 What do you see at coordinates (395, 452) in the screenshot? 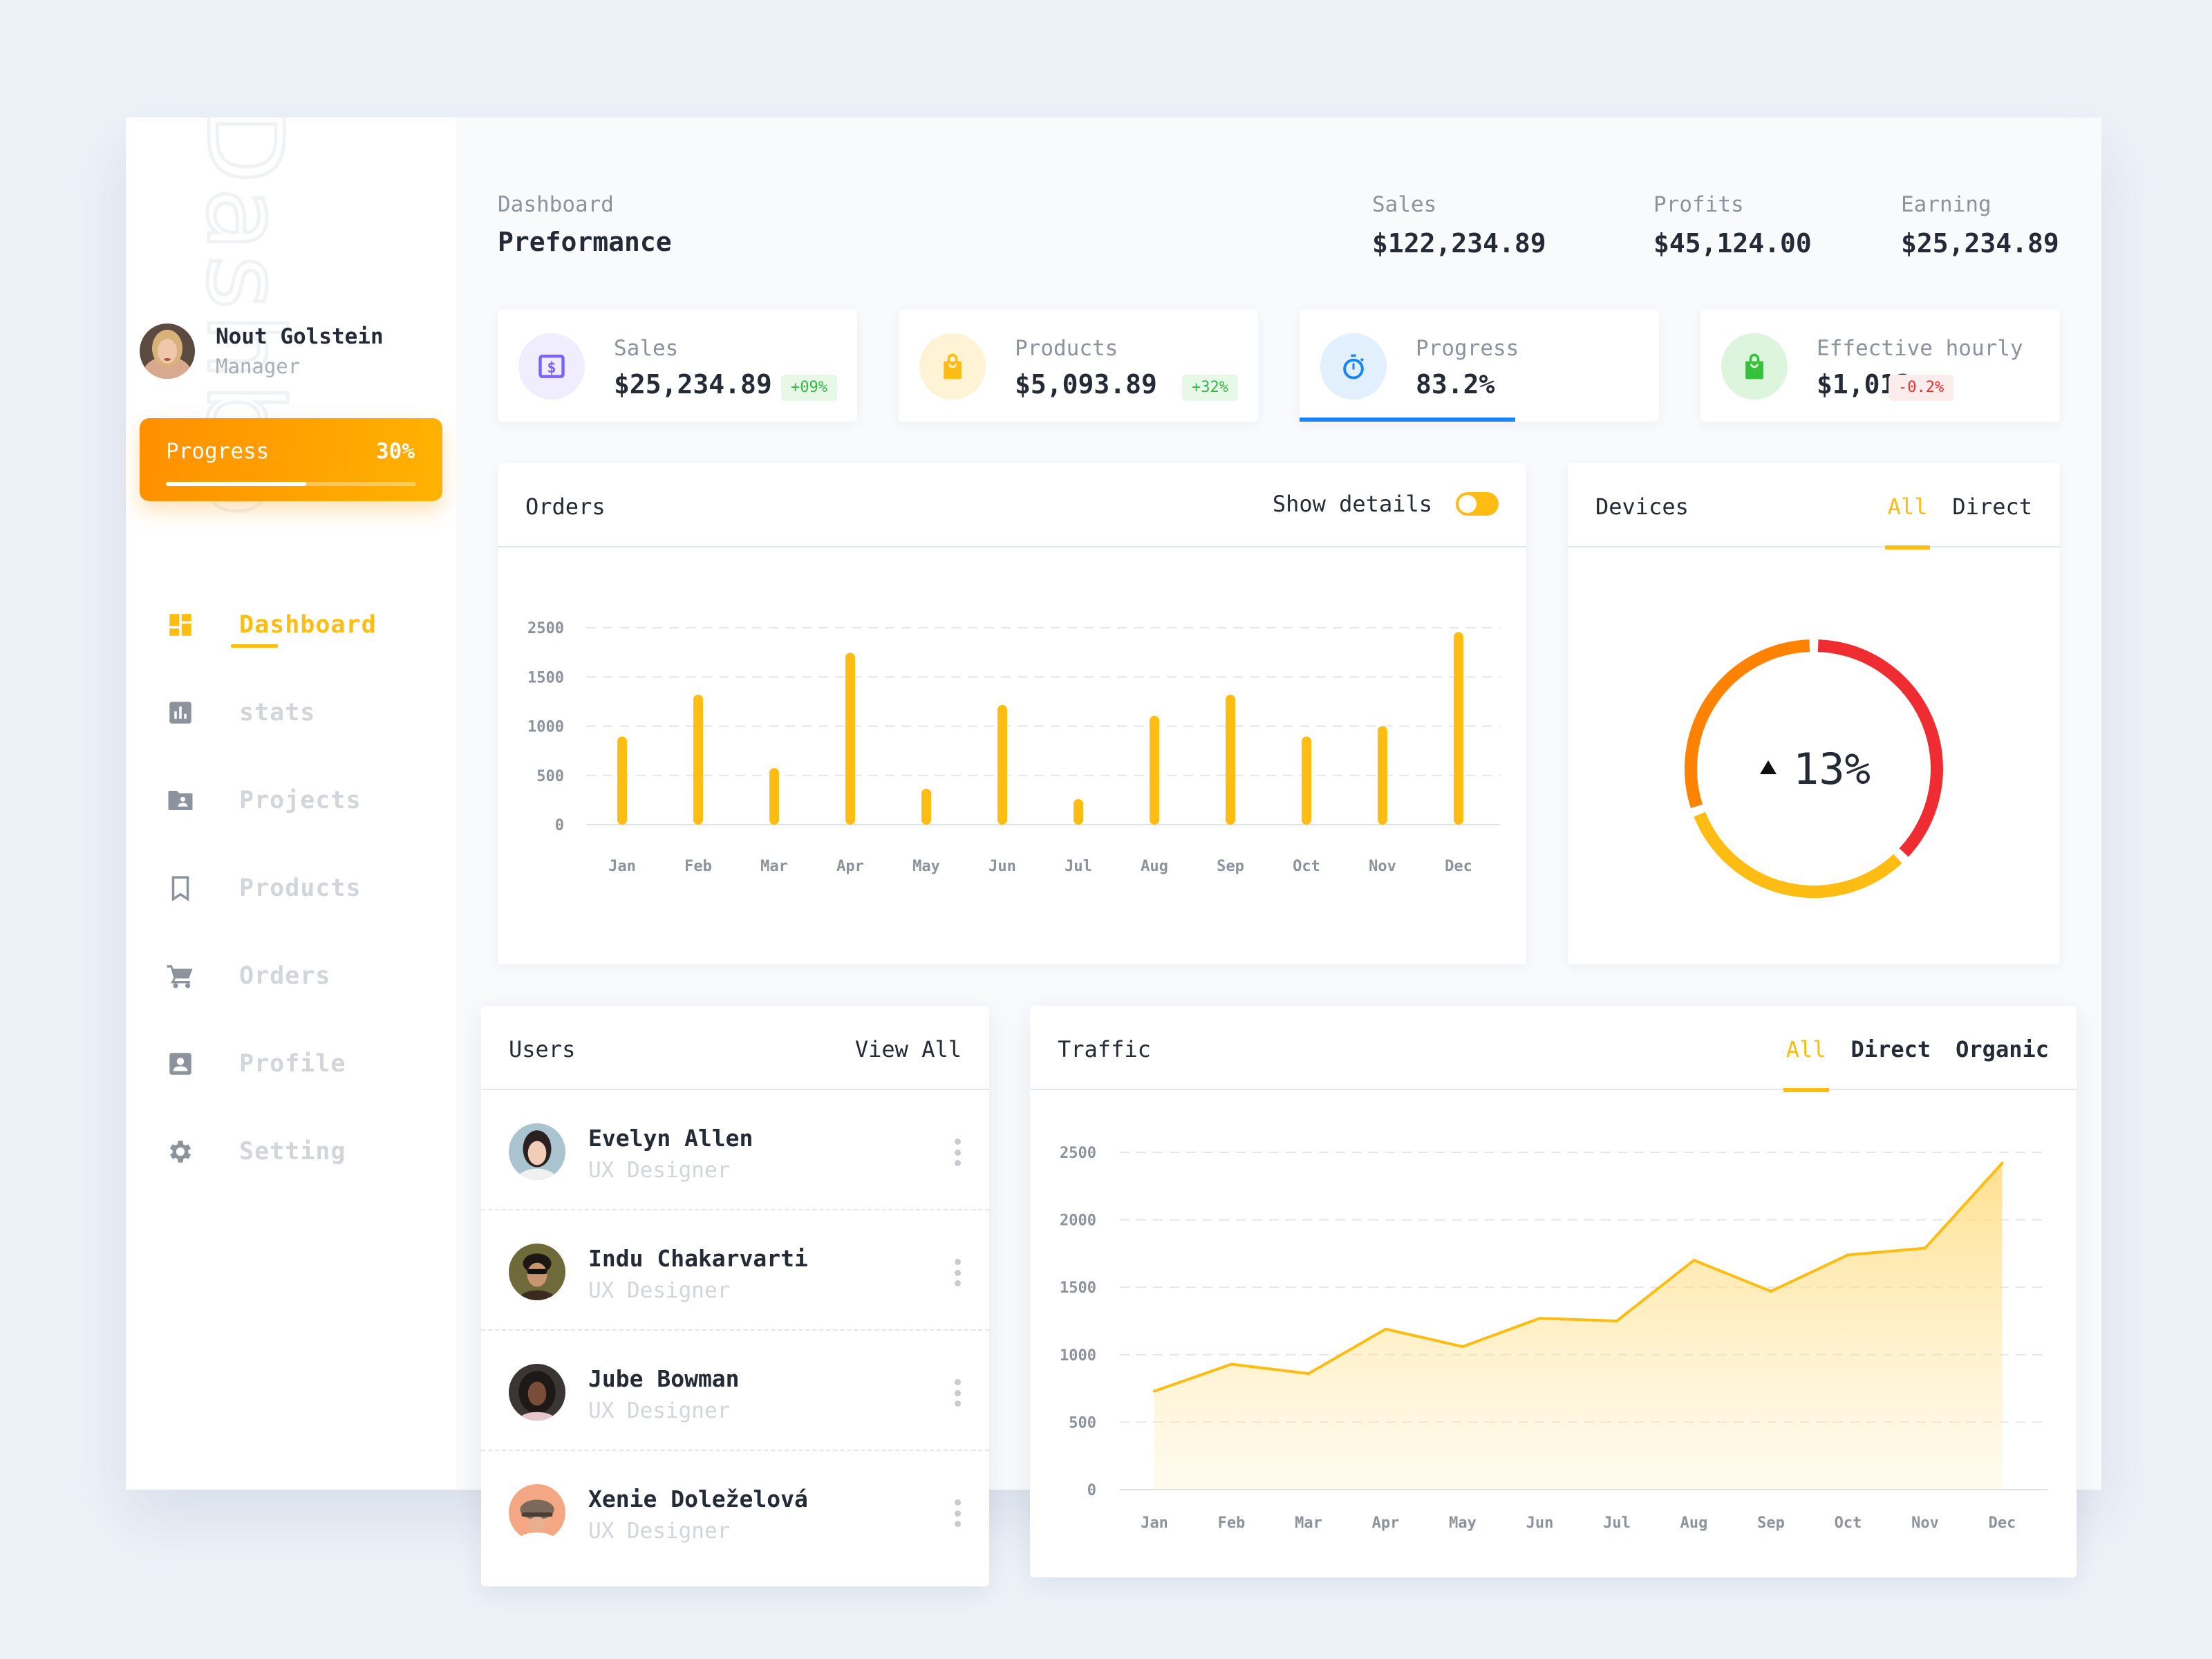
I see `progress-value: 30%` at bounding box center [395, 452].